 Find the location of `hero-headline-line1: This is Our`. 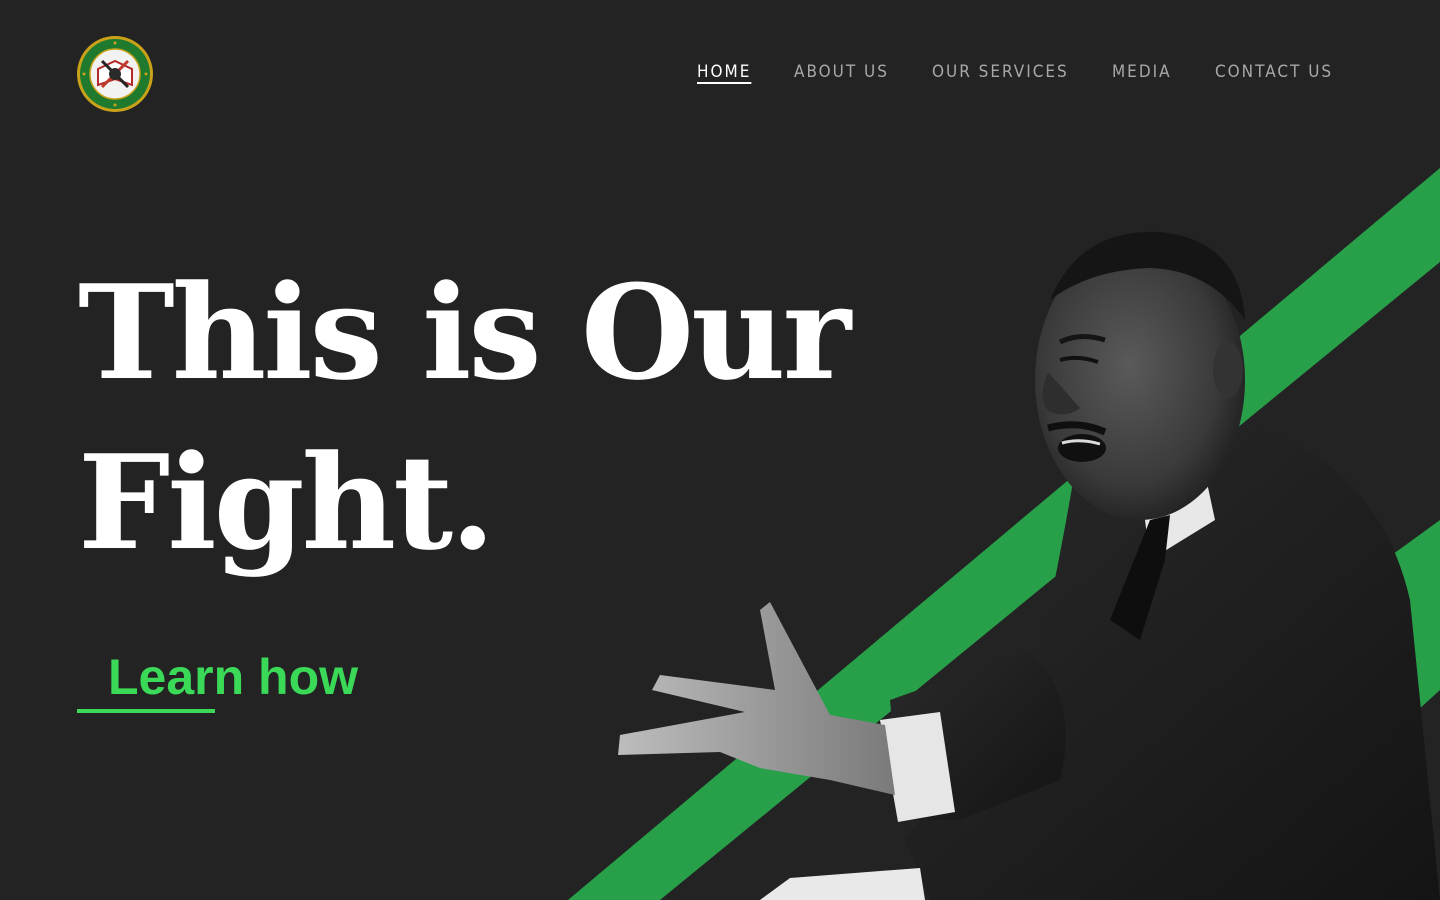

hero-headline-line1: This is Our is located at coordinates (464, 332).